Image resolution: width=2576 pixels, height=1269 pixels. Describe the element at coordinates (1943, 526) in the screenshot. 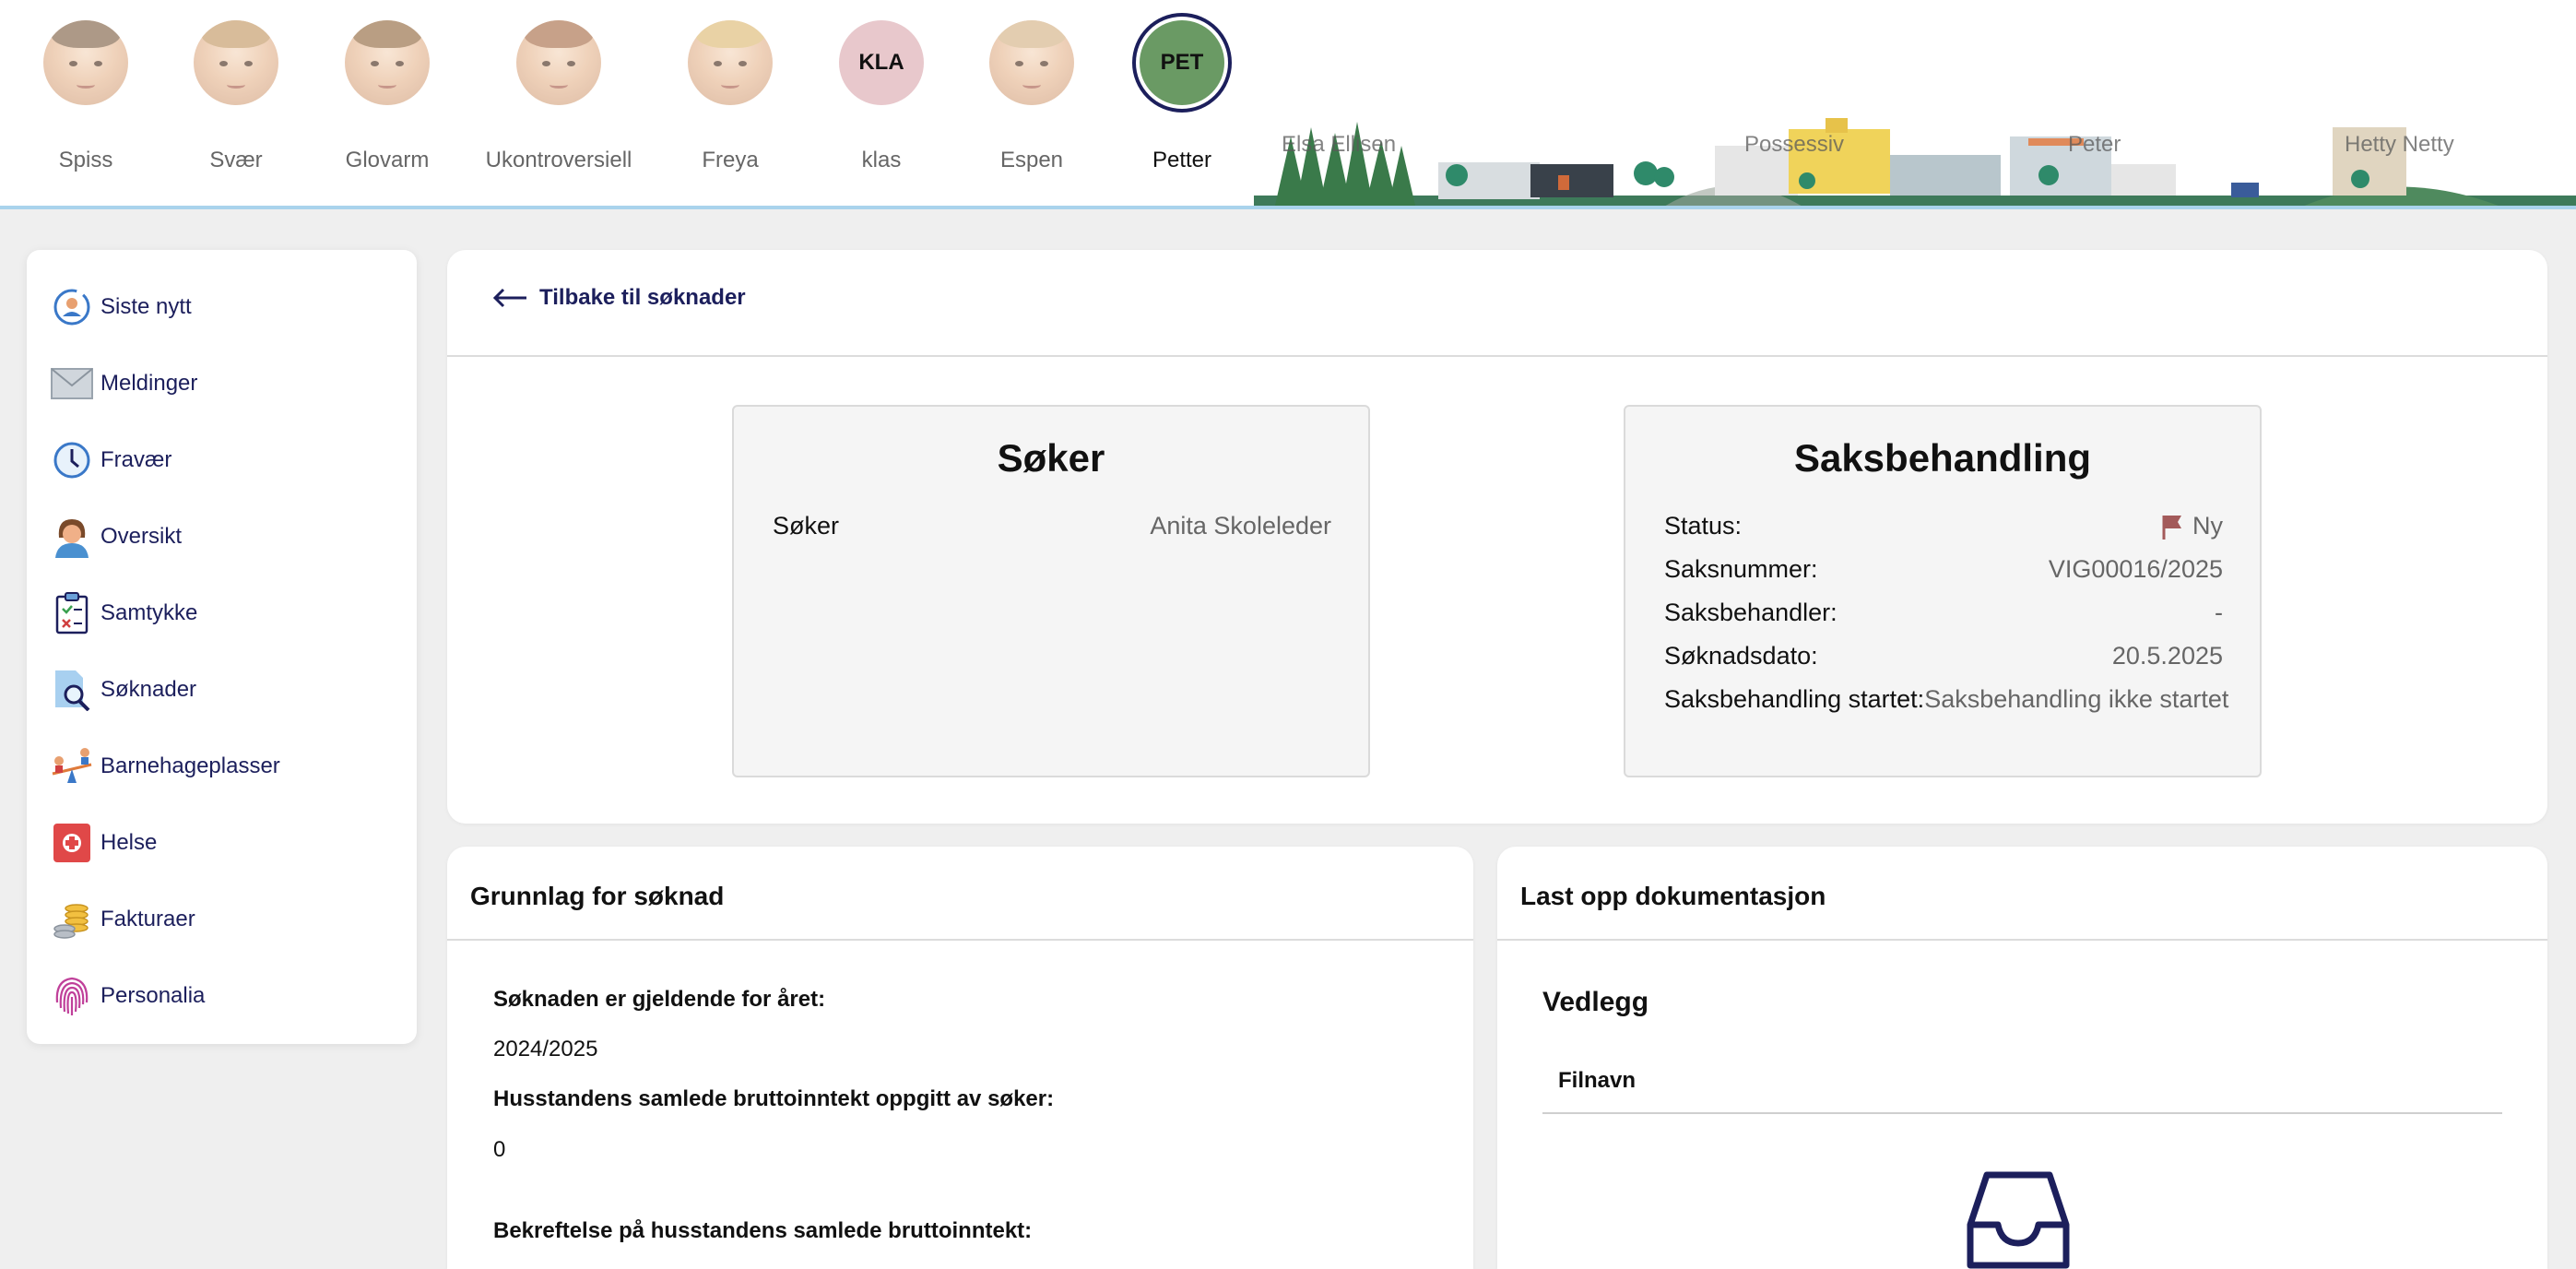

I see `status-row: Status: Ny` at that location.